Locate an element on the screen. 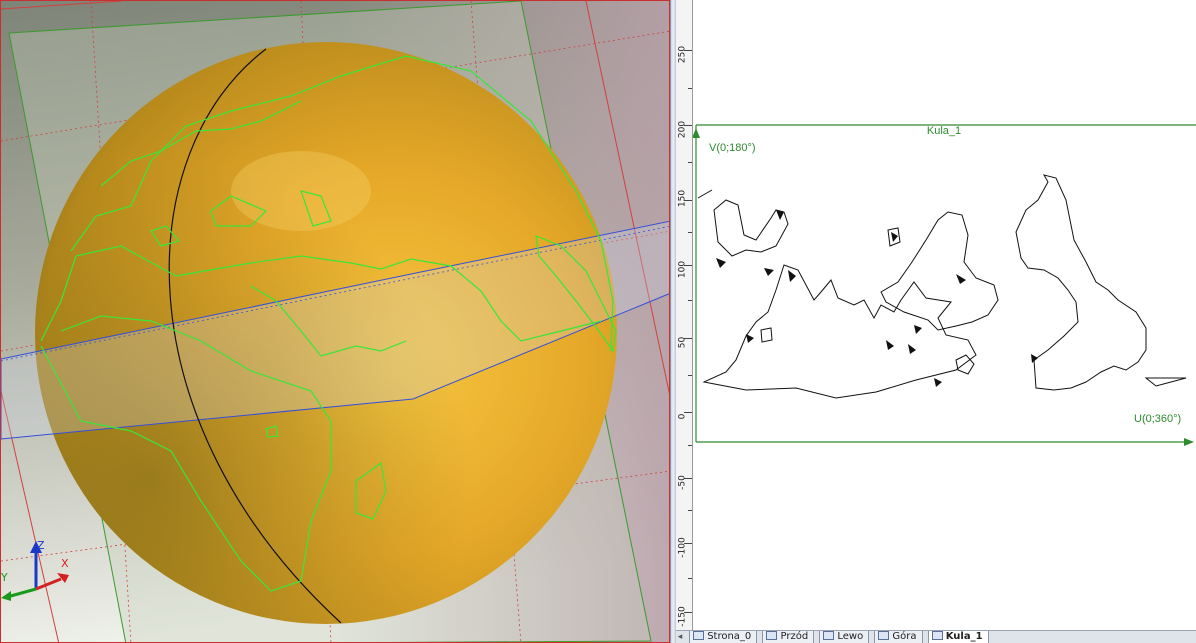  sheet-tab-bar: ◂ Strona_0 Przód Lewo Góra Kula_1 is located at coordinates (936, 636).